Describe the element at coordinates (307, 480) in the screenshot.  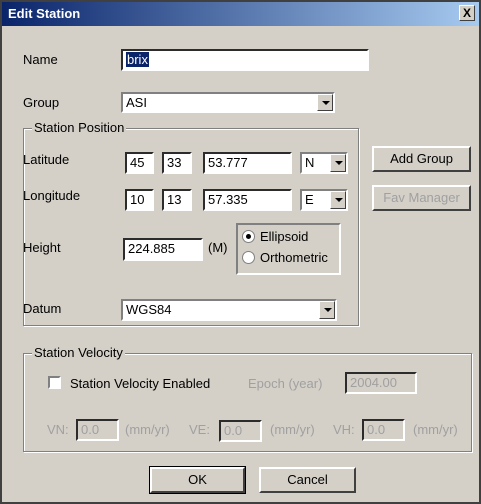
I see `cancel-button: Cancel` at that location.